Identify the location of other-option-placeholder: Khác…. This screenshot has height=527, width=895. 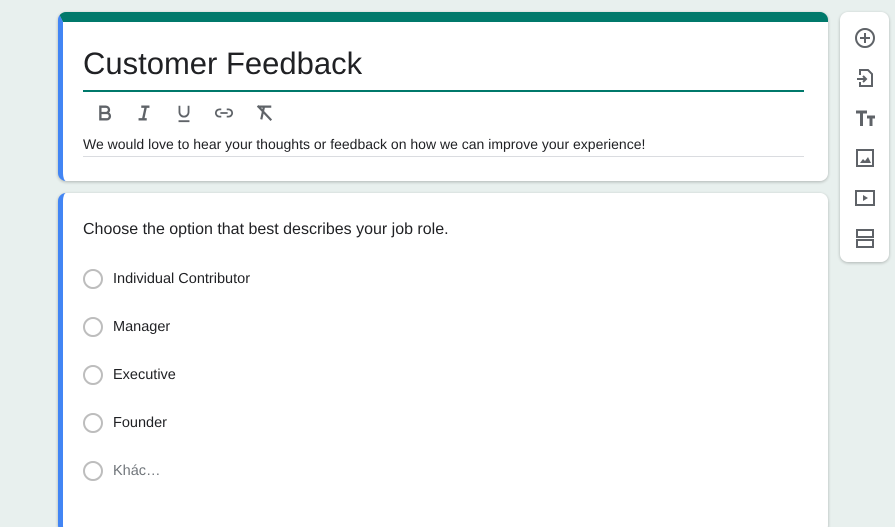
(137, 471).